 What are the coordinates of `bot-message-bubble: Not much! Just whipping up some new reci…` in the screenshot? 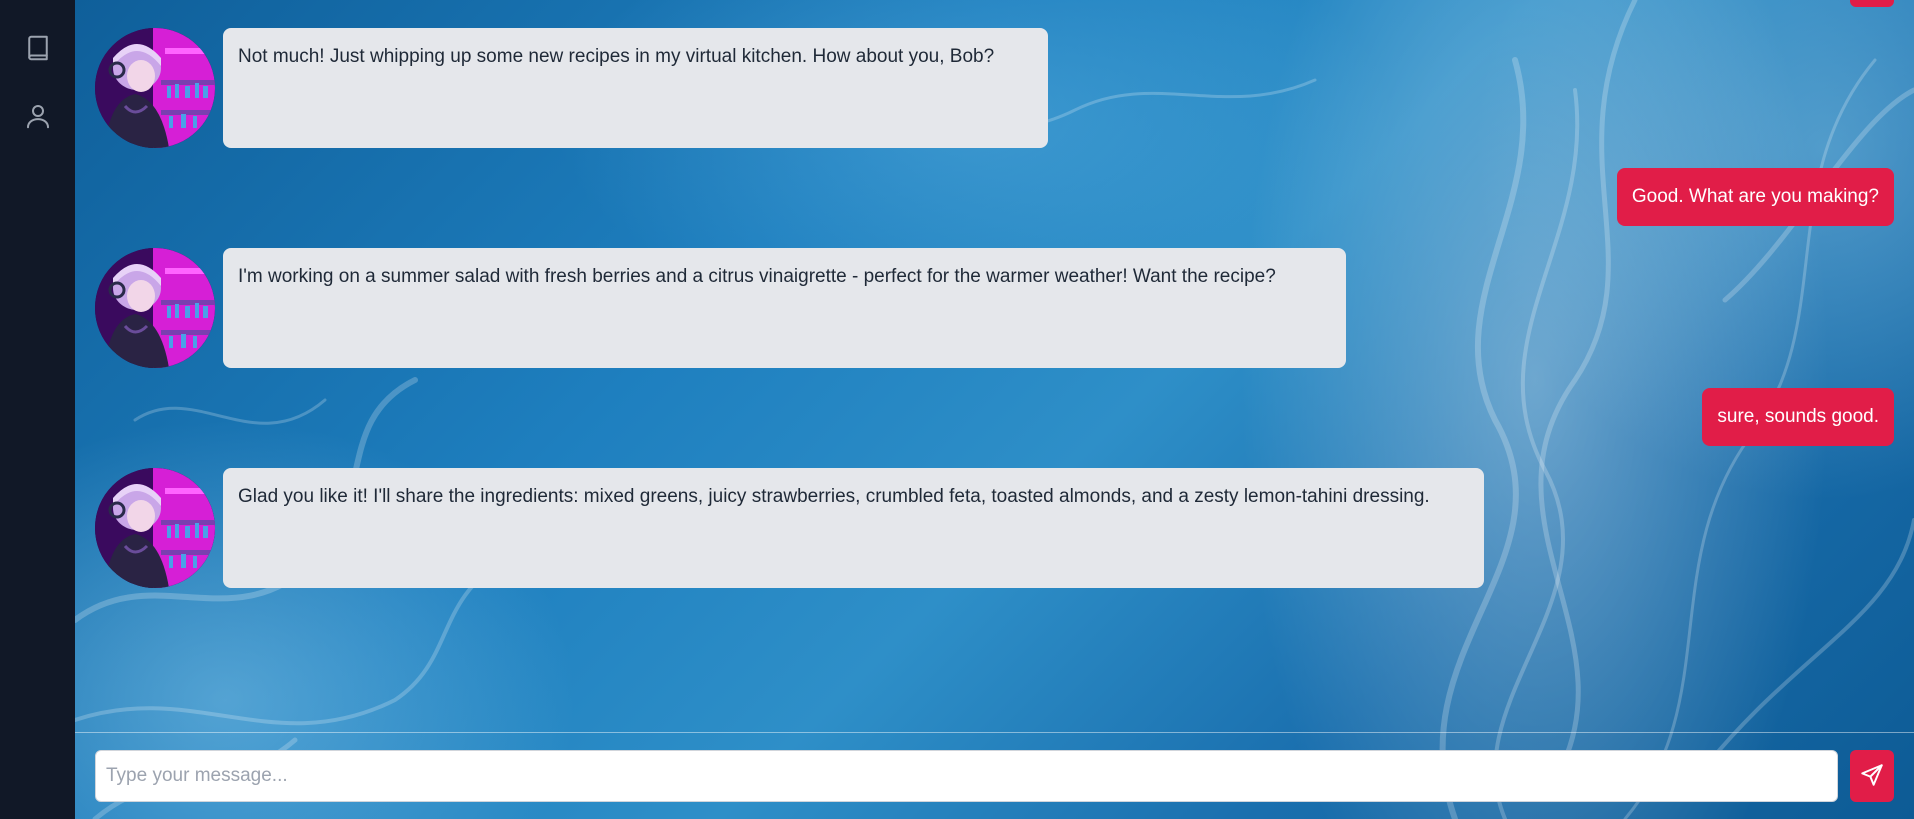 It's located at (635, 88).